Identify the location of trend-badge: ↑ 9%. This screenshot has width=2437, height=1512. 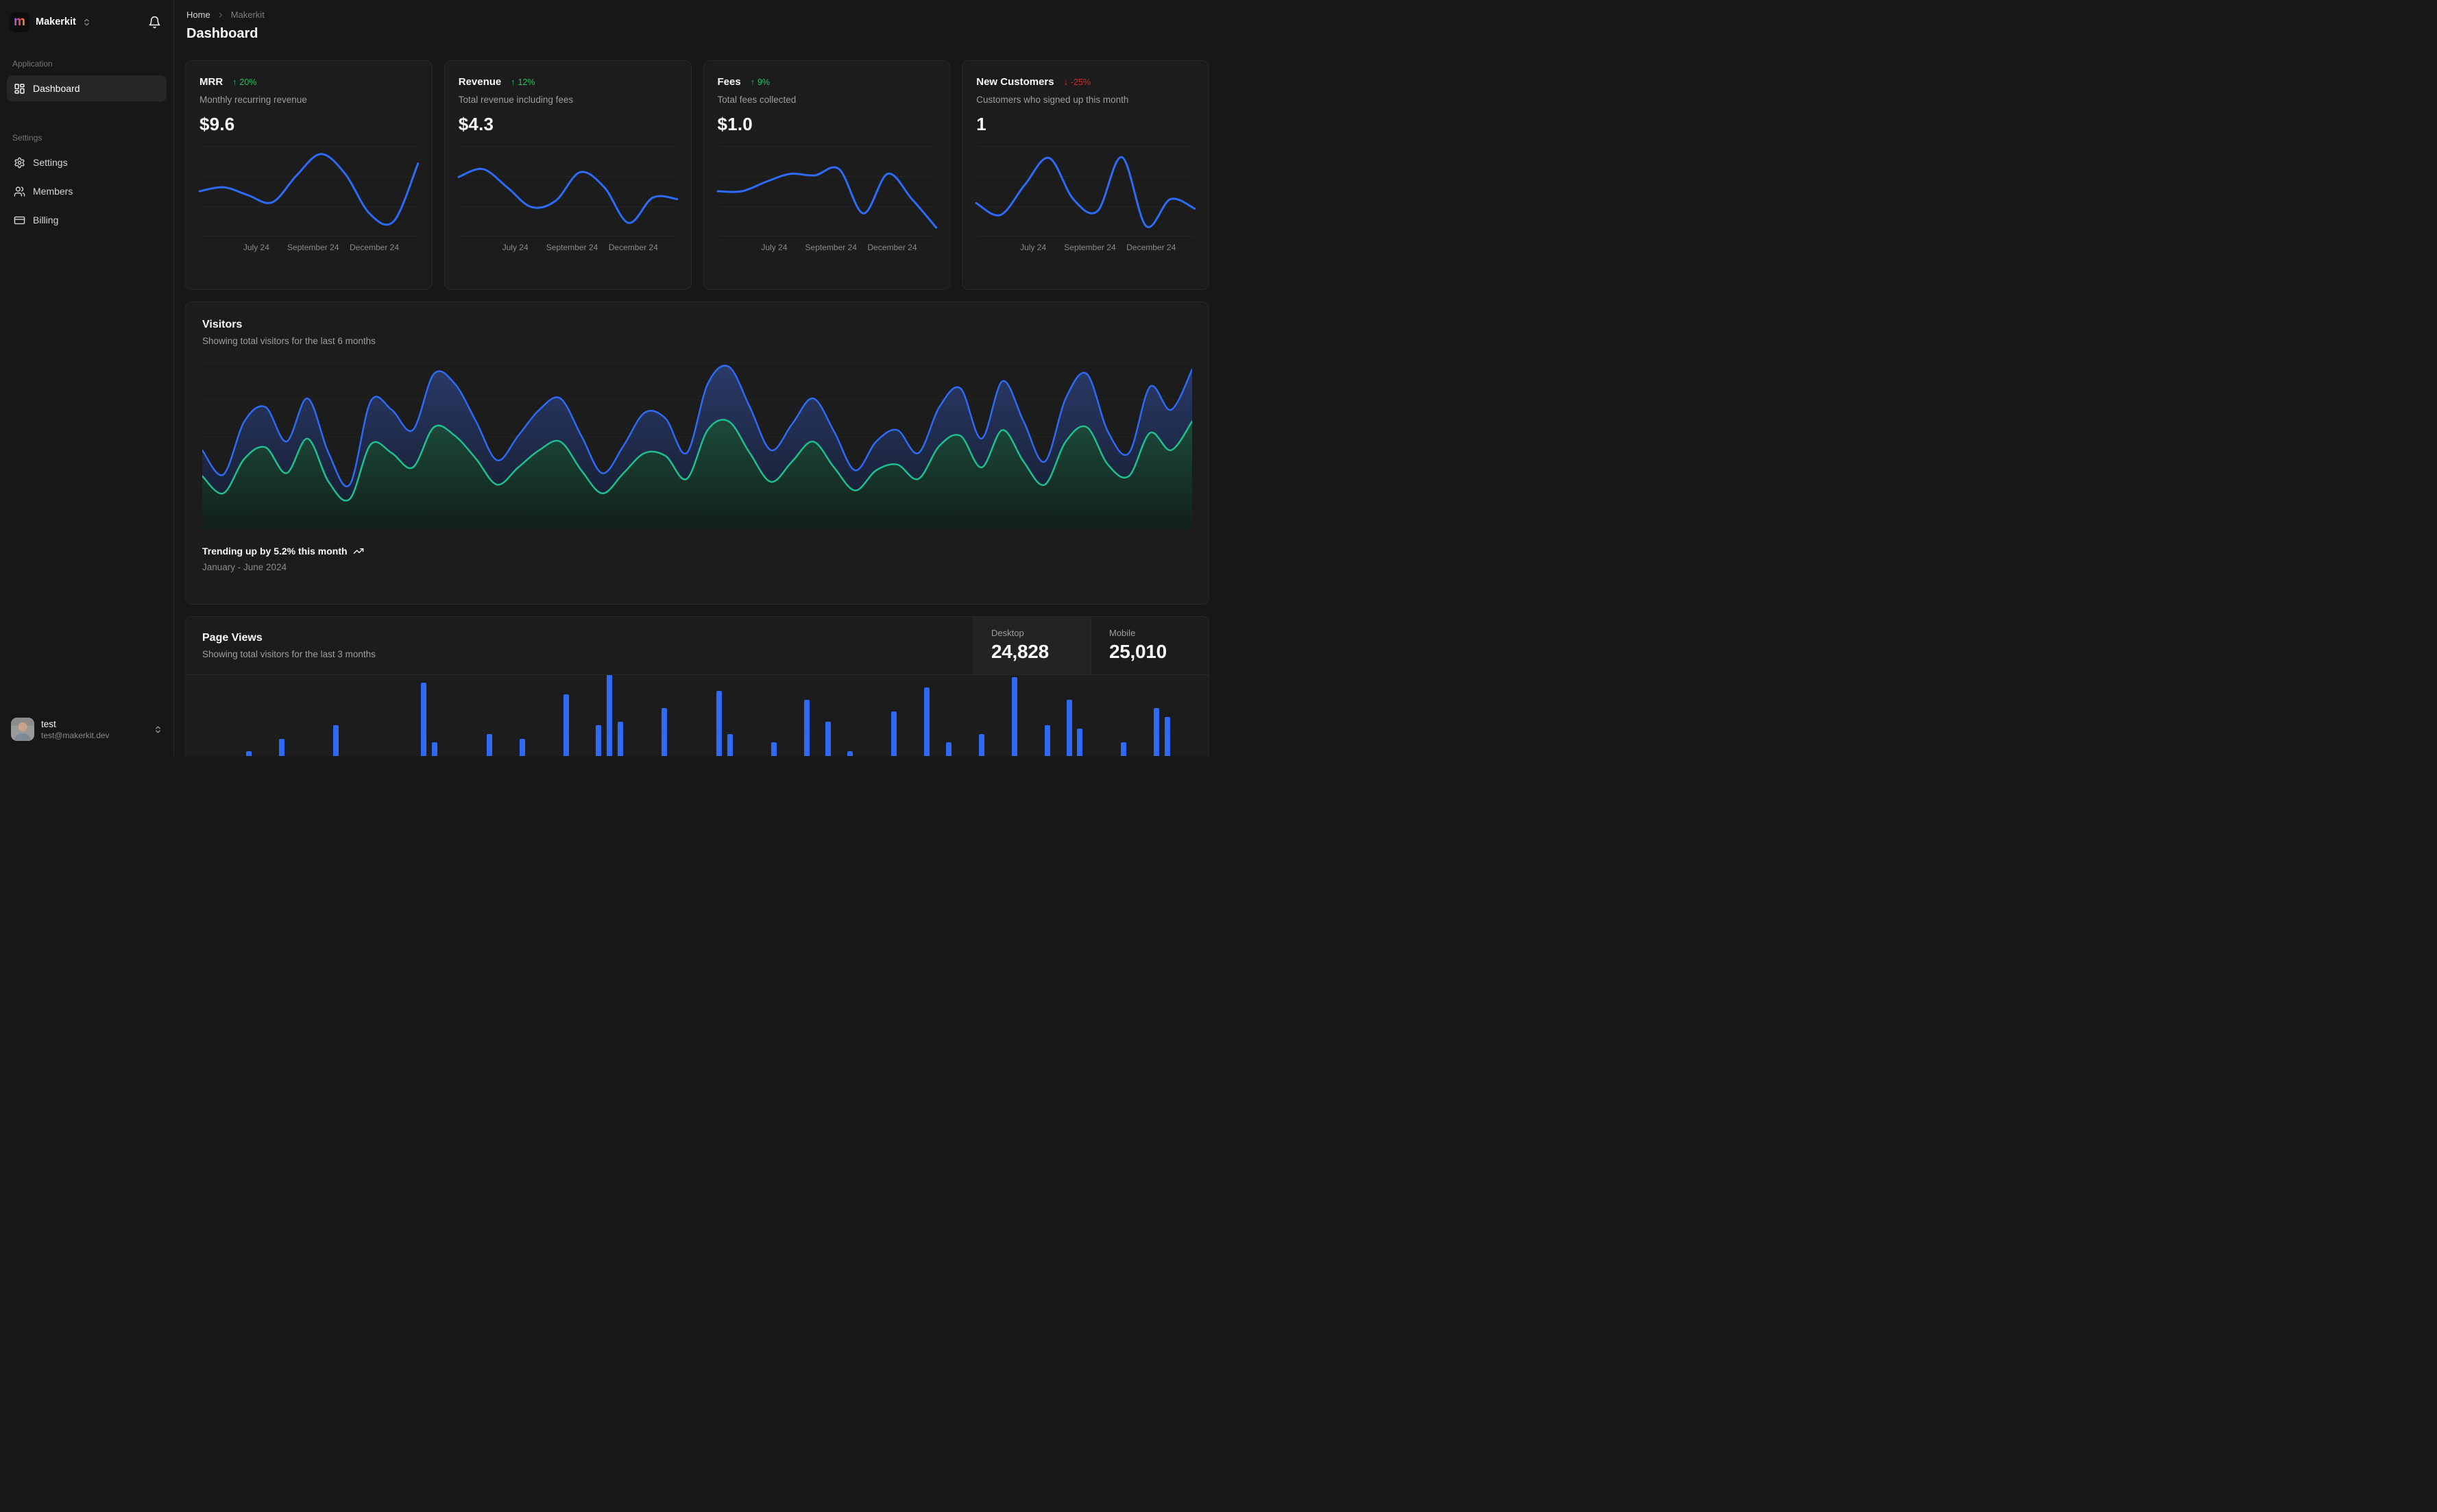
(760, 82).